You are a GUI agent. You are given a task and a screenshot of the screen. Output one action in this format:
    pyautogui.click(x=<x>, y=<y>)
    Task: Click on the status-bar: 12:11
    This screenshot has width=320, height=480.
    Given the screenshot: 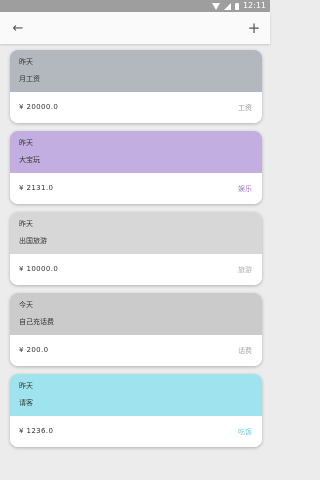 What is the action you would take?
    pyautogui.click(x=135, y=6)
    